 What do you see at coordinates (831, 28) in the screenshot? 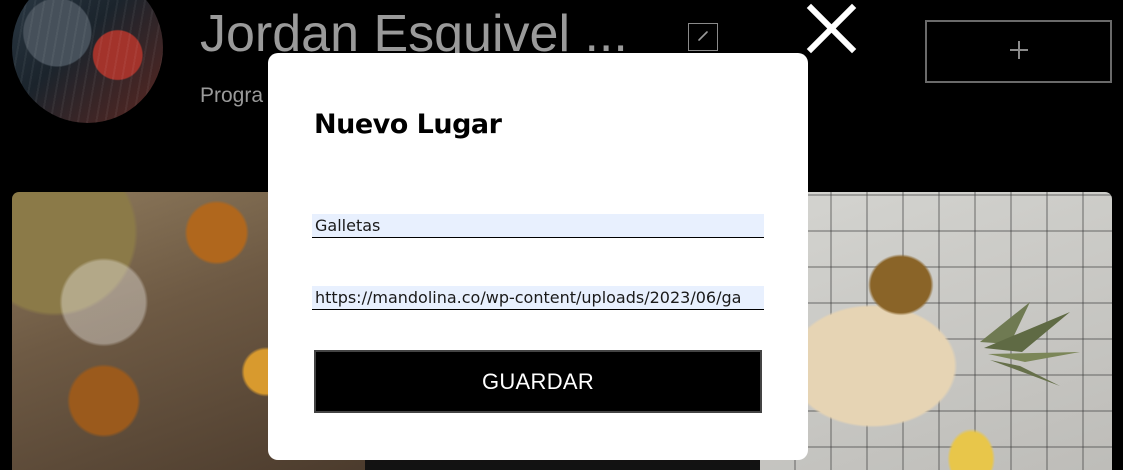
I see `close-modal-button` at bounding box center [831, 28].